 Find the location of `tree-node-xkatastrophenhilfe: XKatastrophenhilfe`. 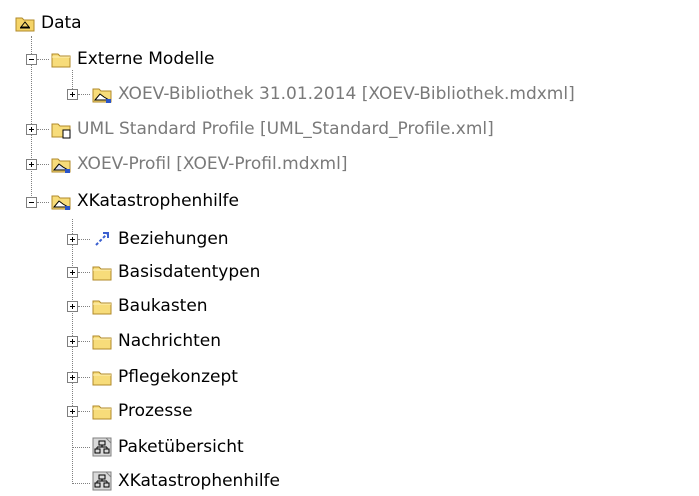

tree-node-xkatastrophenhilfe: XKatastrophenhilfe is located at coordinates (145, 201).